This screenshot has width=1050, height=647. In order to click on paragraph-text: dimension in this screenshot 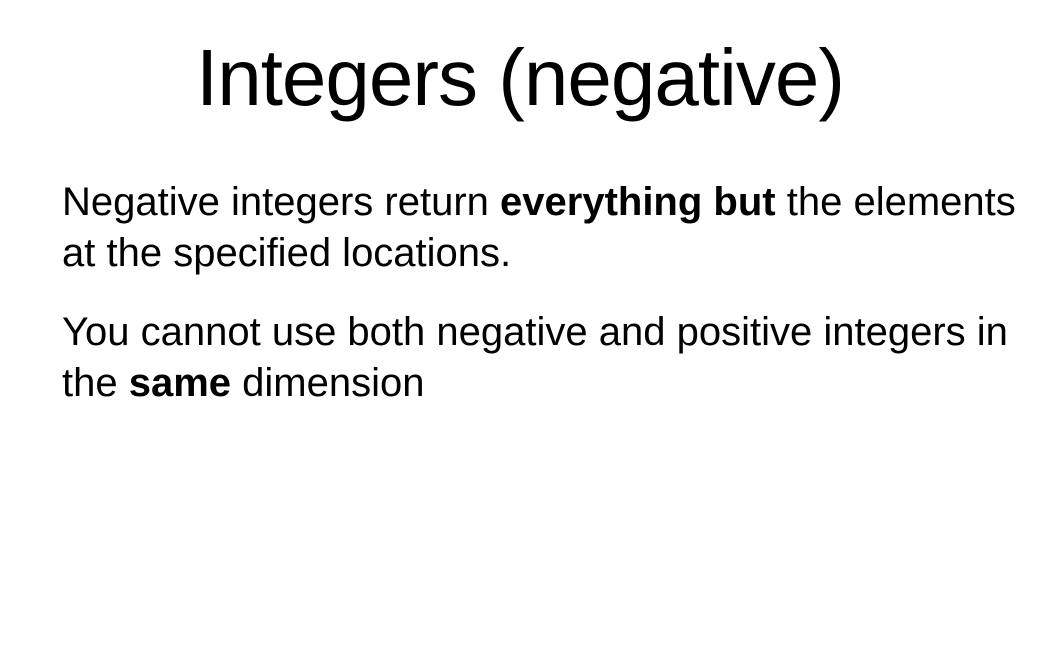, I will do `click(328, 383)`.